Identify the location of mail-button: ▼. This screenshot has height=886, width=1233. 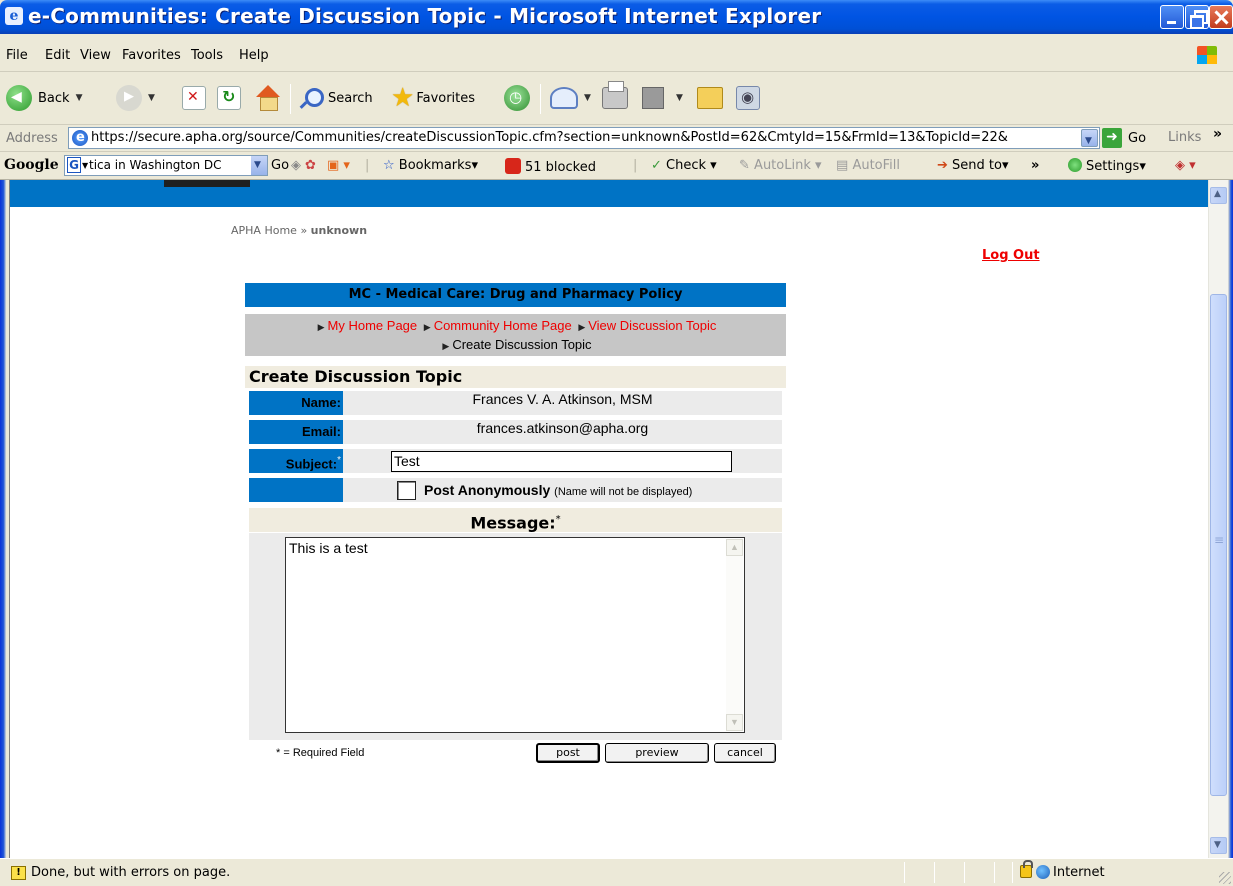
(570, 98).